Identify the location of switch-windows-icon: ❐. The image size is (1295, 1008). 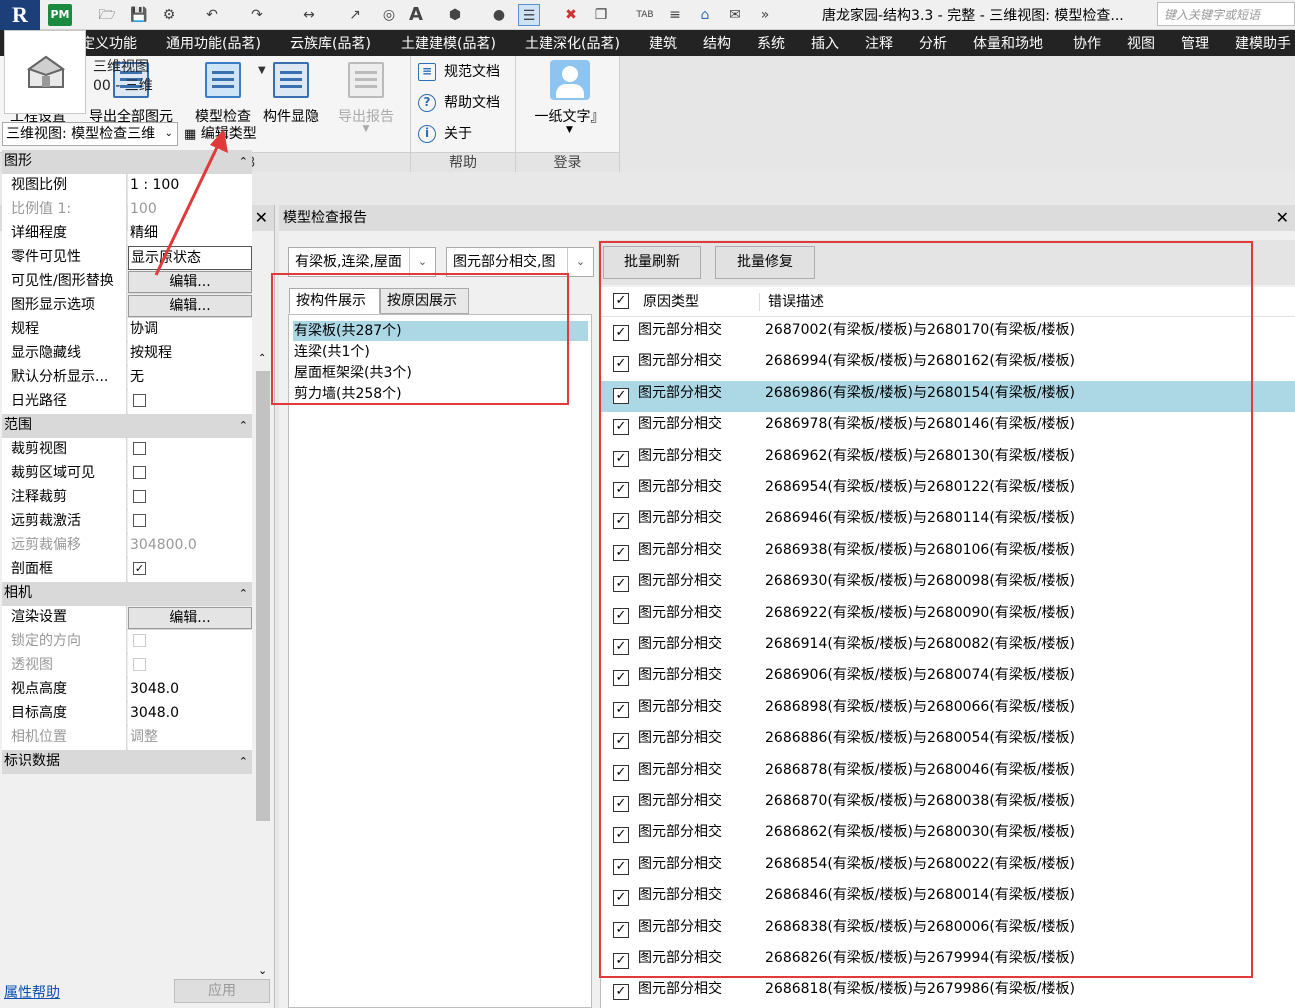
(601, 15).